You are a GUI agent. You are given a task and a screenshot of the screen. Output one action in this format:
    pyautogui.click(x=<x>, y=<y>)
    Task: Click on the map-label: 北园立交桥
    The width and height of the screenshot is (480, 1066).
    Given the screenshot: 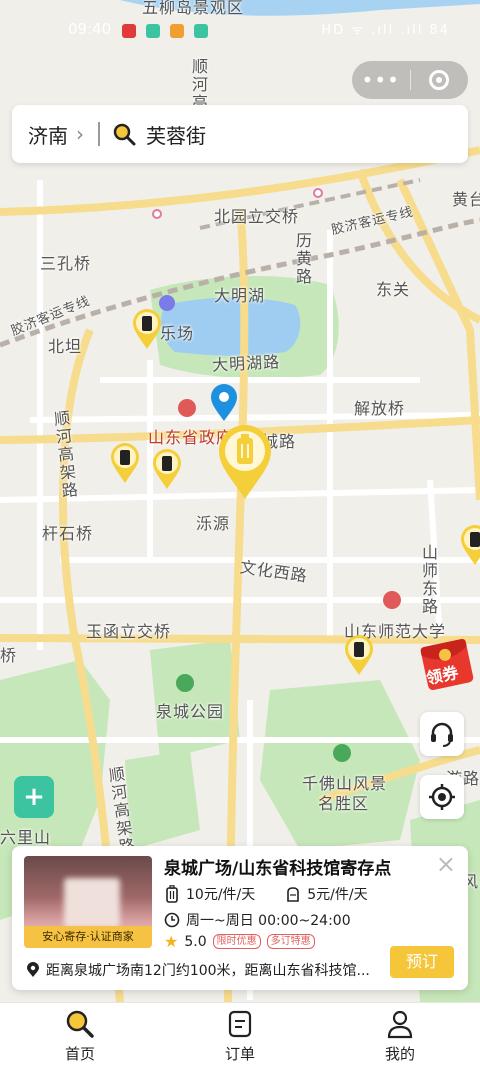 What is the action you would take?
    pyautogui.click(x=257, y=216)
    